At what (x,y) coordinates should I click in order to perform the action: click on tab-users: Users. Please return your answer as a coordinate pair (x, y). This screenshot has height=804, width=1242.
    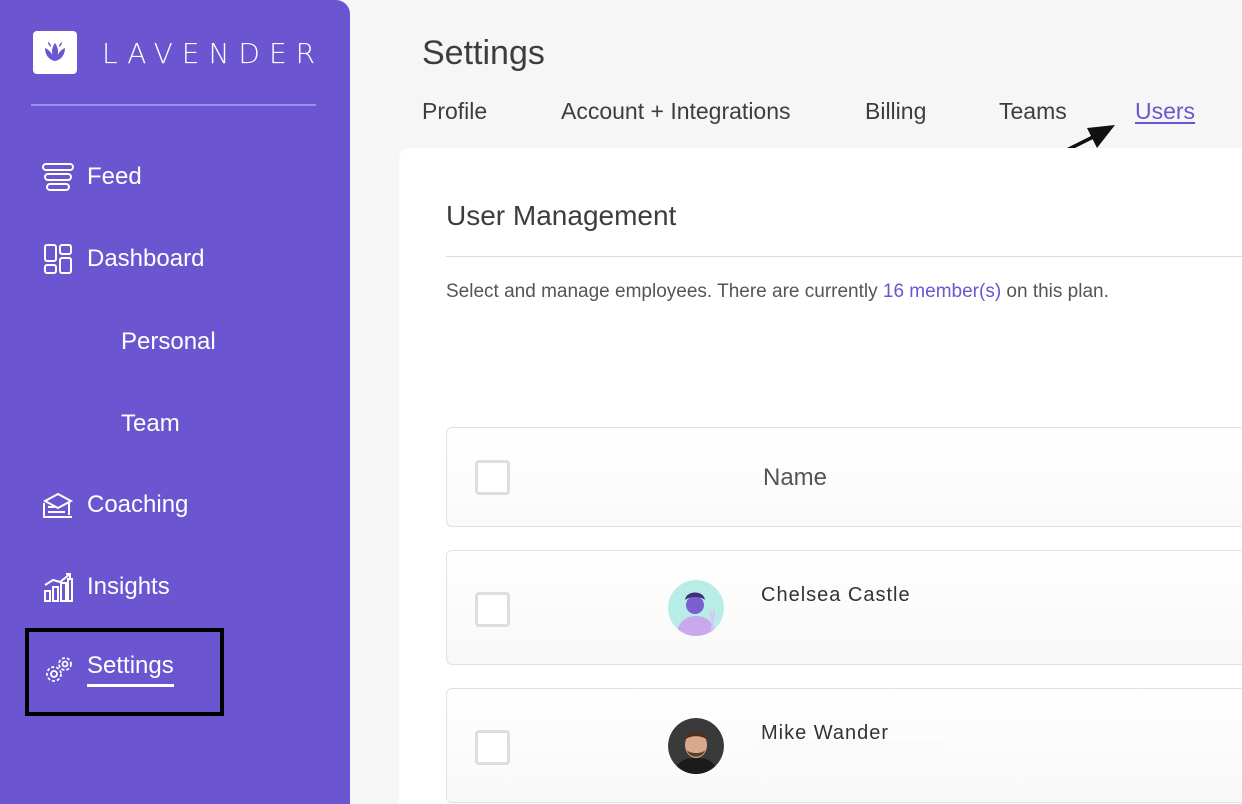
    Looking at the image, I should click on (1165, 111).